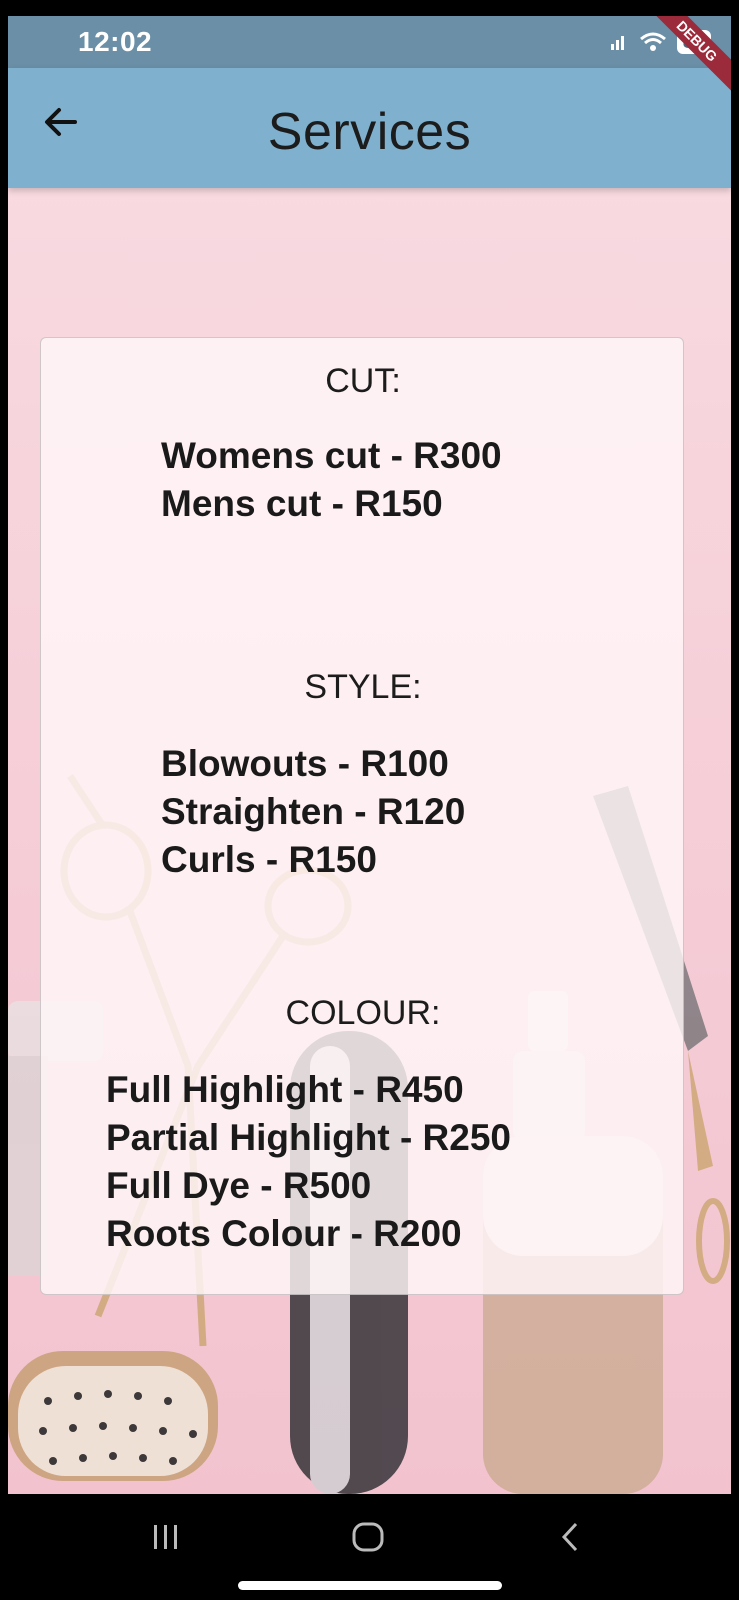  I want to click on signal-icon, so click(617, 43).